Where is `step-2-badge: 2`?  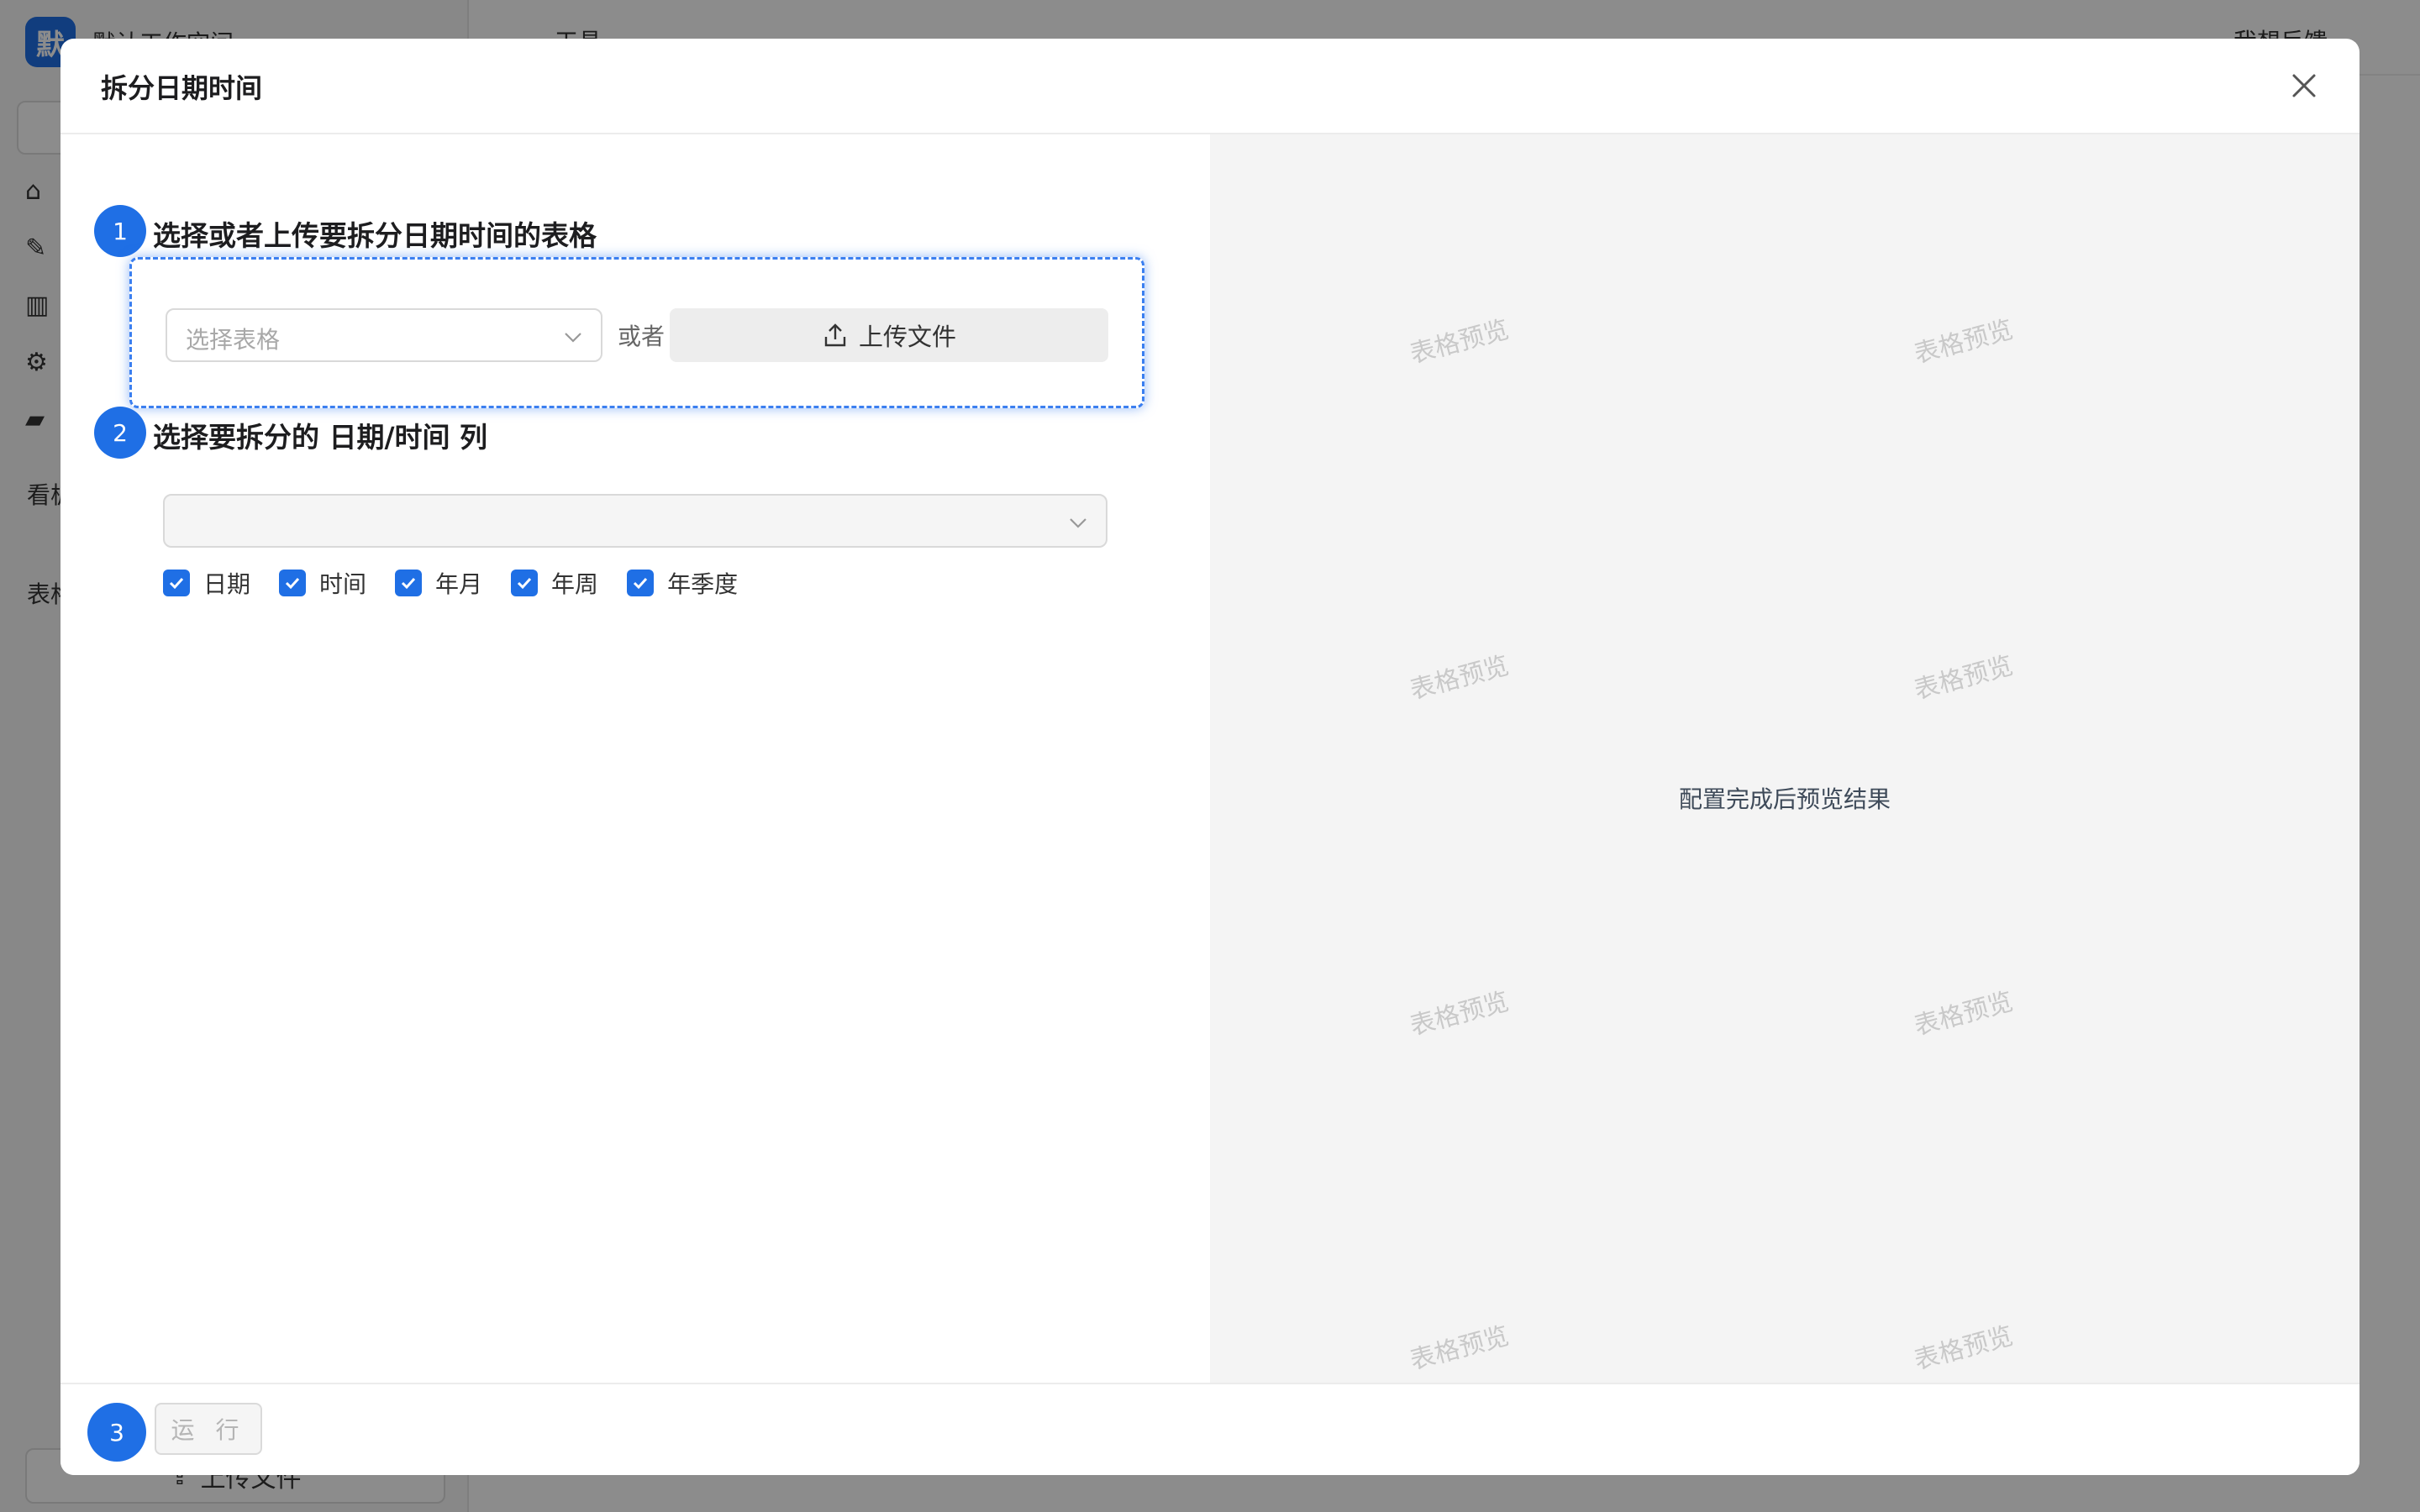
step-2-badge: 2 is located at coordinates (120, 433).